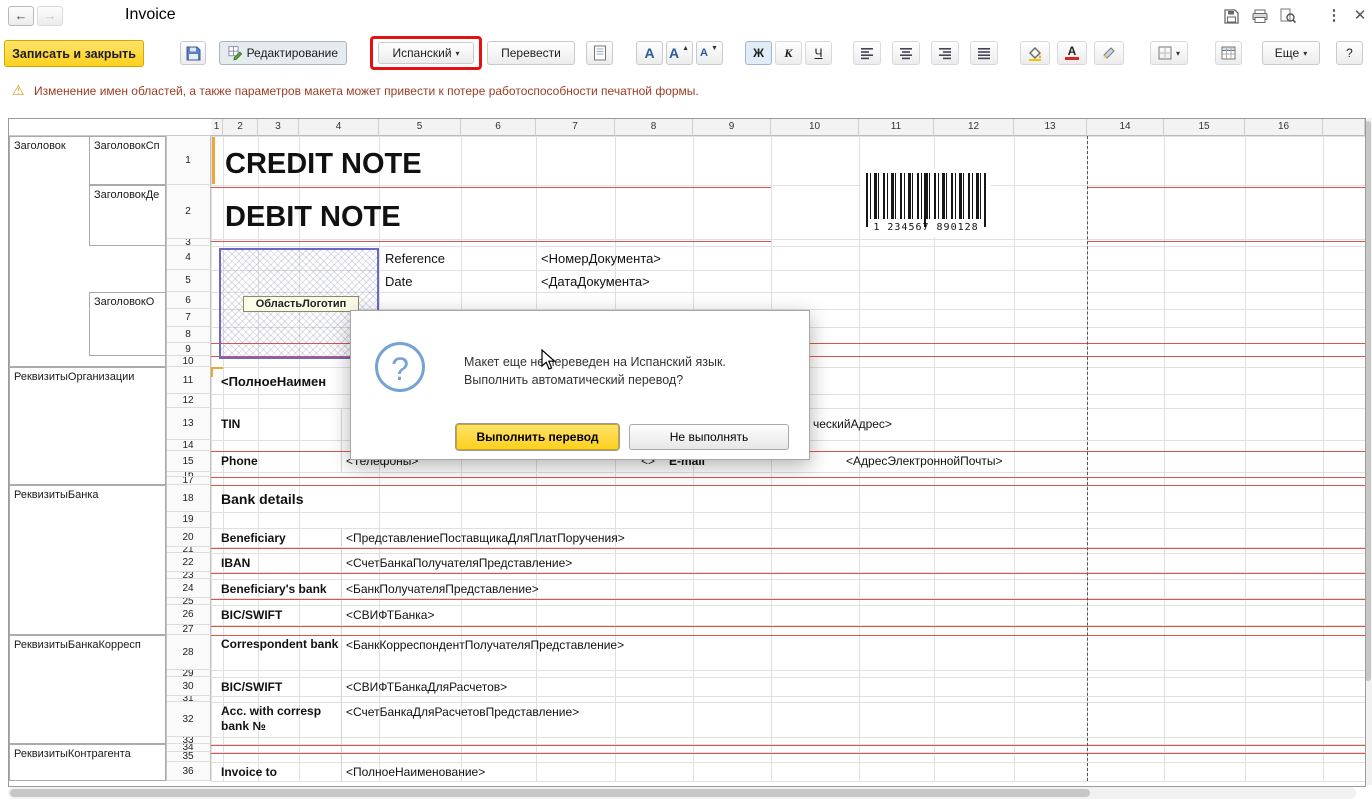 The image size is (1372, 801). What do you see at coordinates (87, 560) in the screenshot?
I see `section-box: РеквизитыБанка` at bounding box center [87, 560].